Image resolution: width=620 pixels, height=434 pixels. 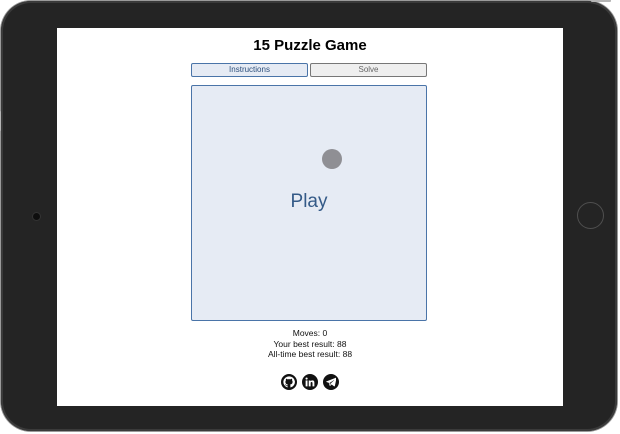 I want to click on play-label: Play, so click(x=309, y=201).